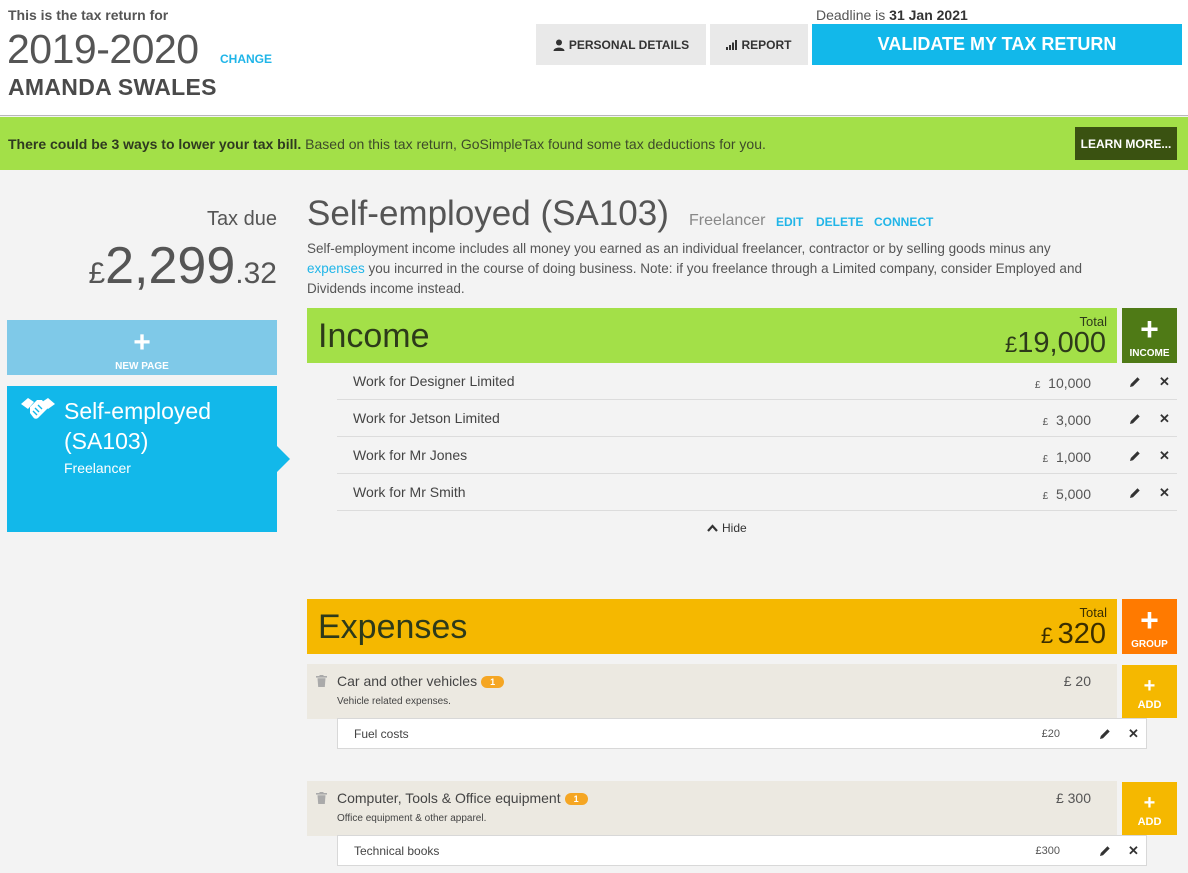 Image resolution: width=1188 pixels, height=873 pixels. Describe the element at coordinates (397, 851) in the screenshot. I see `expense-item-name: Technical books` at that location.